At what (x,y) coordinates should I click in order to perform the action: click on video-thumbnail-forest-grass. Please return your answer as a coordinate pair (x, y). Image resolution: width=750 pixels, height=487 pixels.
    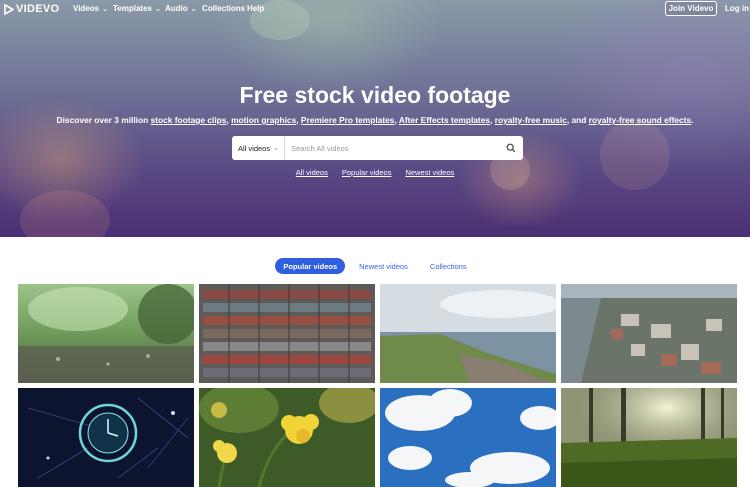
    Looking at the image, I should click on (649, 437).